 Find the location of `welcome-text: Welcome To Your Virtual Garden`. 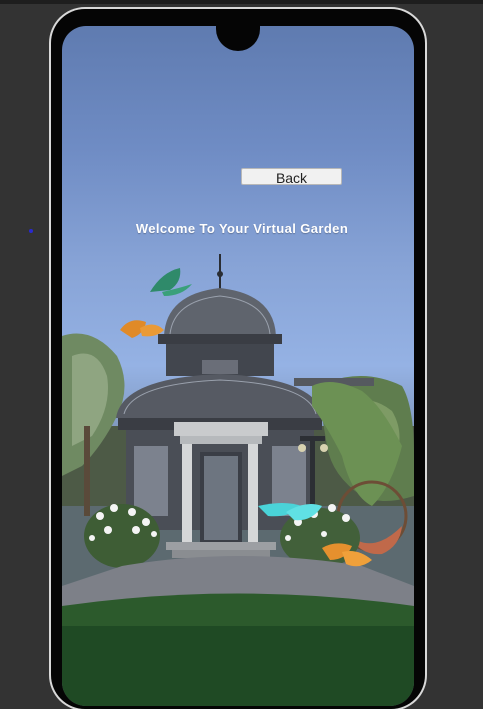

welcome-text: Welcome To Your Virtual Garden is located at coordinates (242, 228).